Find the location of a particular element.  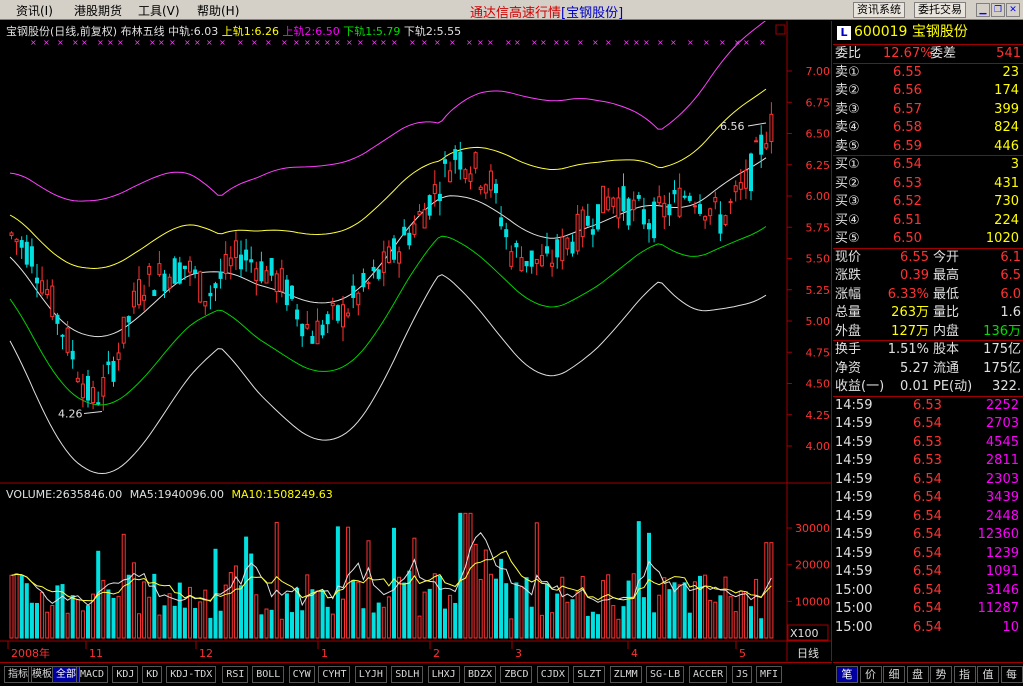

tab-mfi: MFI is located at coordinates (769, 674).